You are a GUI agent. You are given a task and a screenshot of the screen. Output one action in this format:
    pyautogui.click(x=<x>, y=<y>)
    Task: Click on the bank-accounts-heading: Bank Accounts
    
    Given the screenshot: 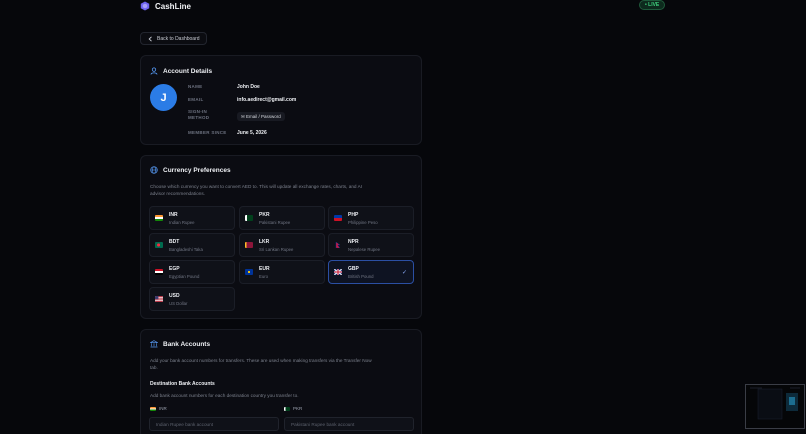 What is the action you would take?
    pyautogui.click(x=180, y=344)
    